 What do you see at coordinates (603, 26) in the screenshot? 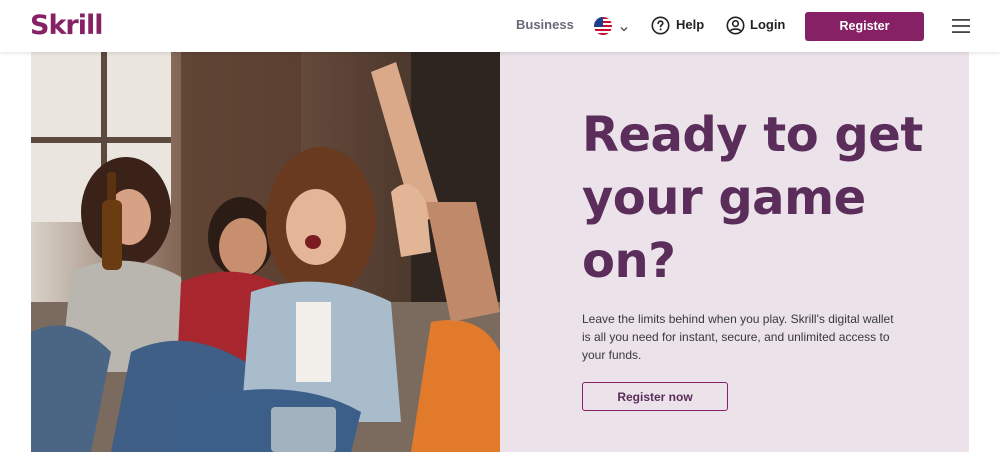
I see `us-flag-icon` at bounding box center [603, 26].